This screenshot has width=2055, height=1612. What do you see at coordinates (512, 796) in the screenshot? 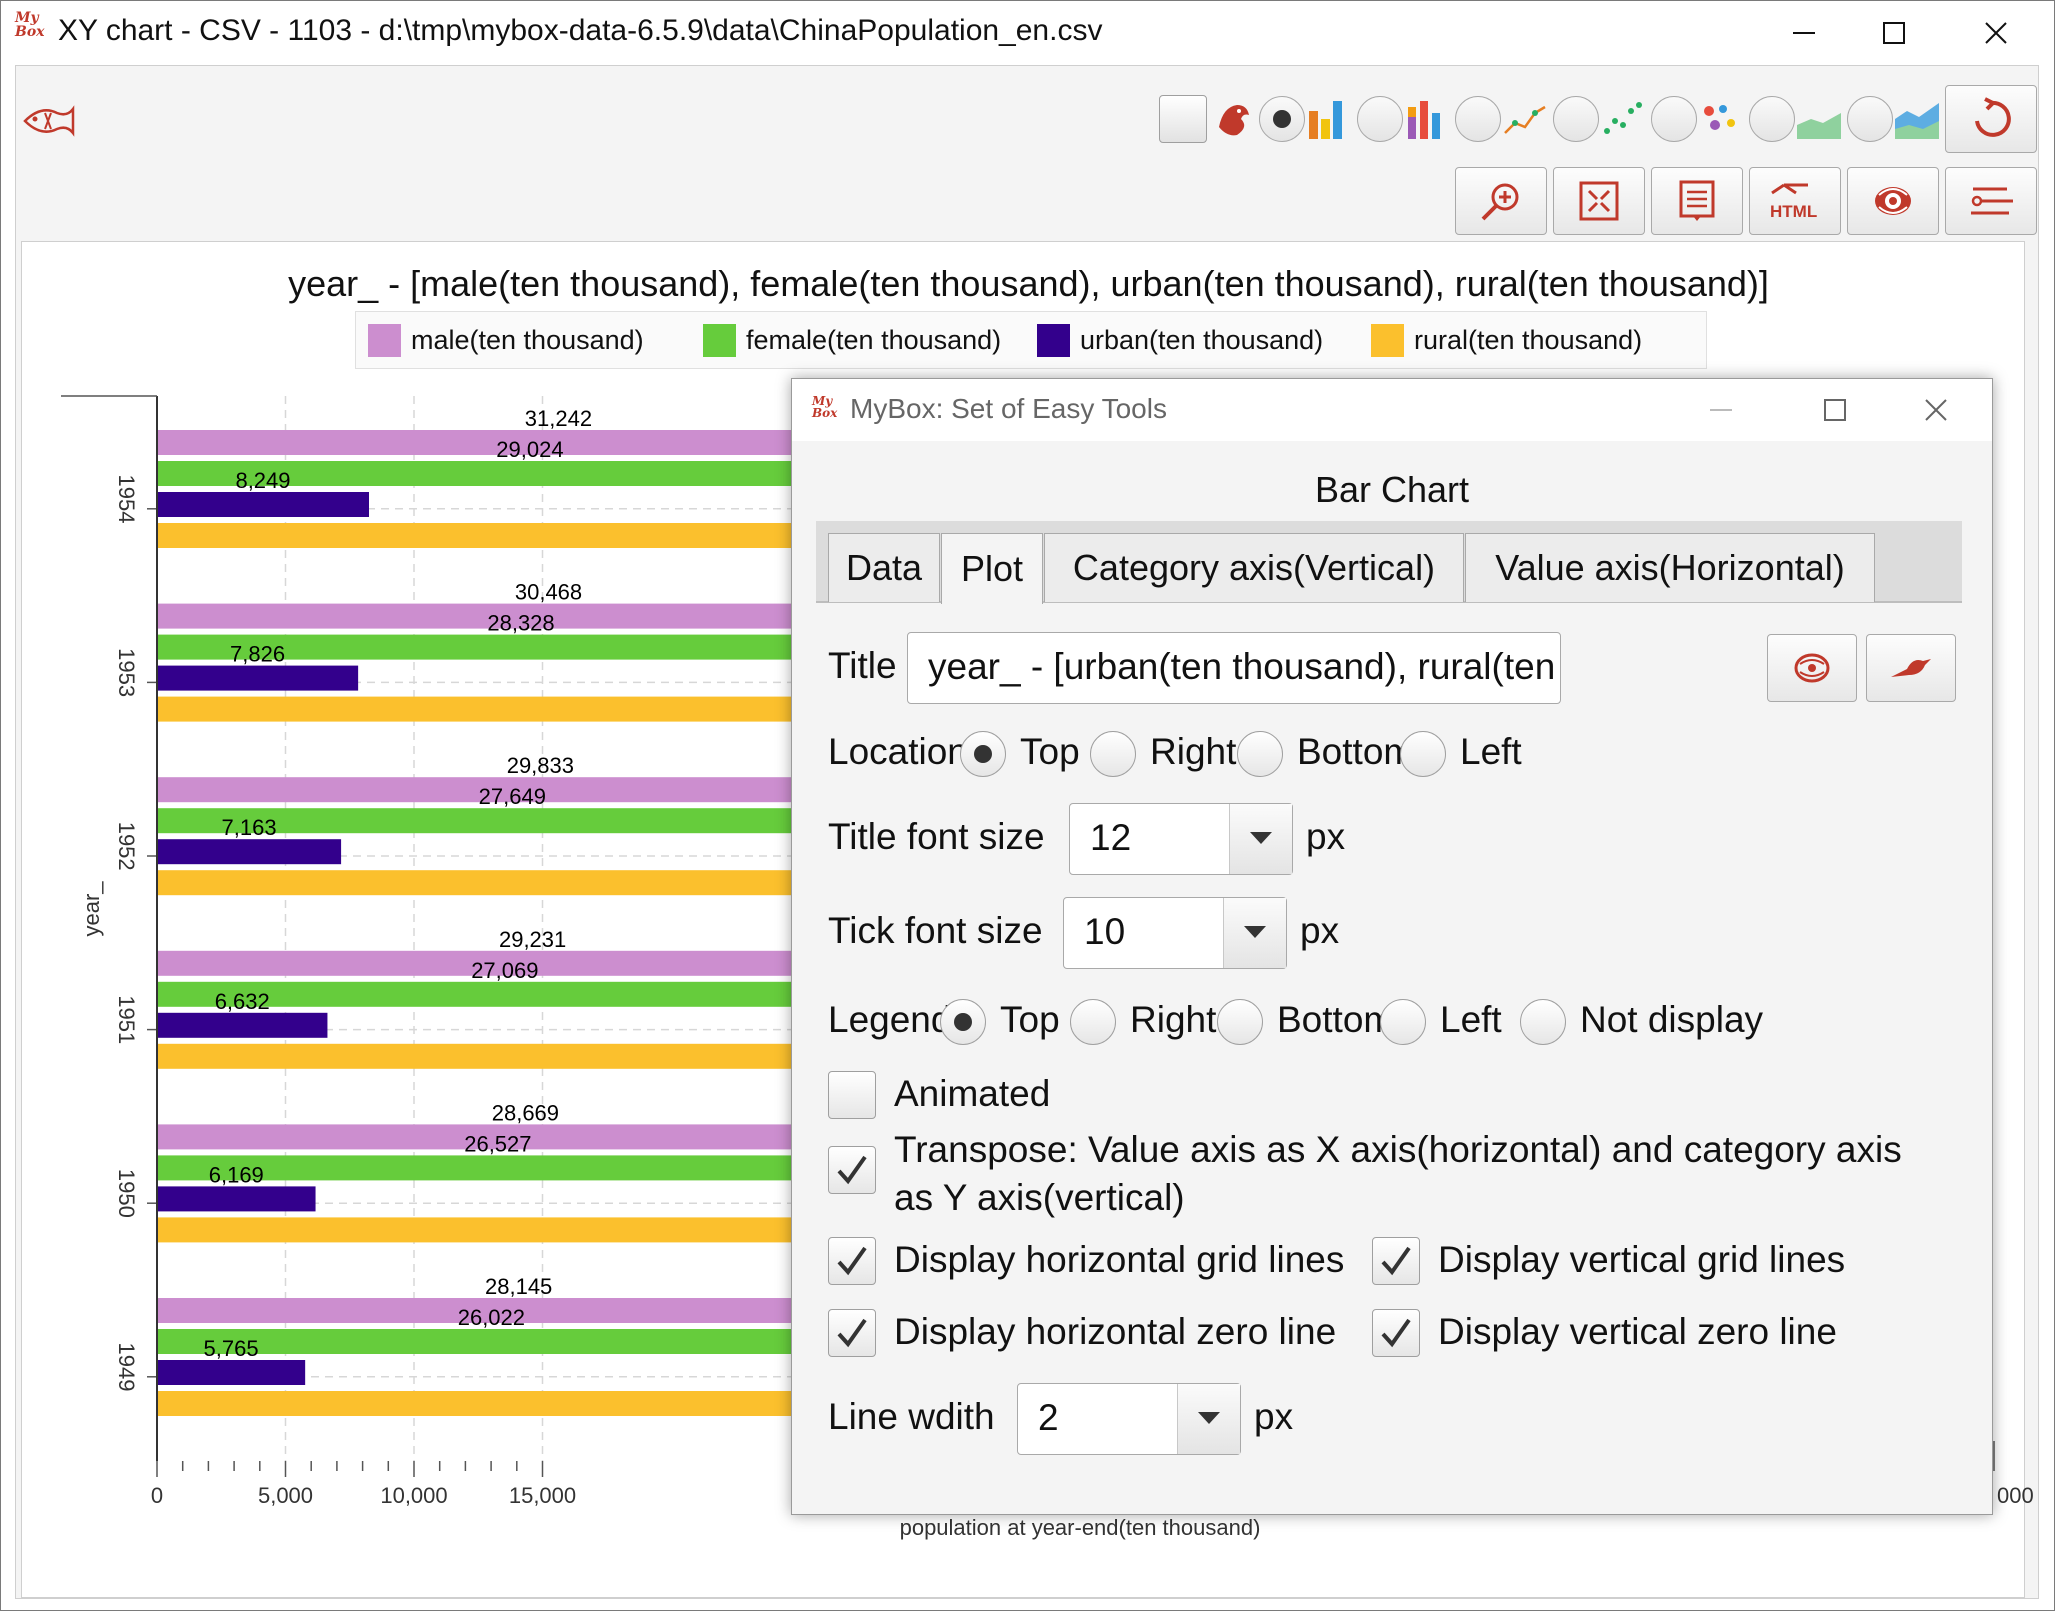
I see `data-label: 27,649` at bounding box center [512, 796].